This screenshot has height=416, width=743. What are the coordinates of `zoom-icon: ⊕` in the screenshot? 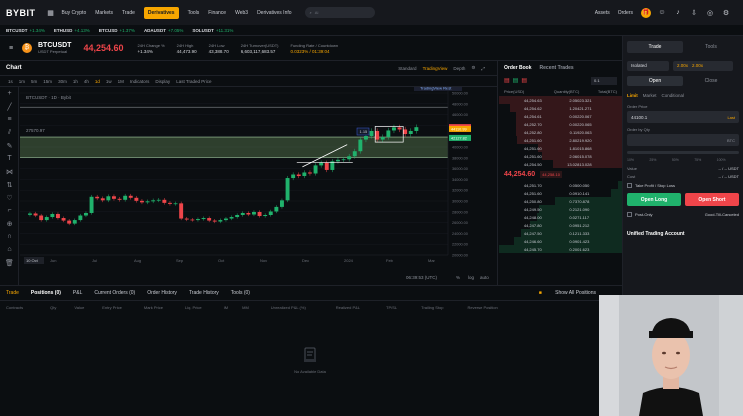 It's located at (9, 223).